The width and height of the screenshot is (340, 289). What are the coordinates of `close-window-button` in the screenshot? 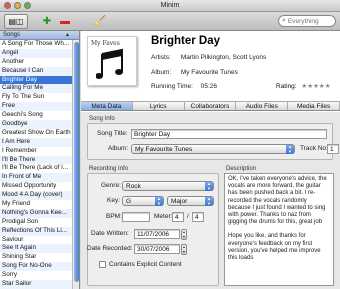 It's located at (7, 5).